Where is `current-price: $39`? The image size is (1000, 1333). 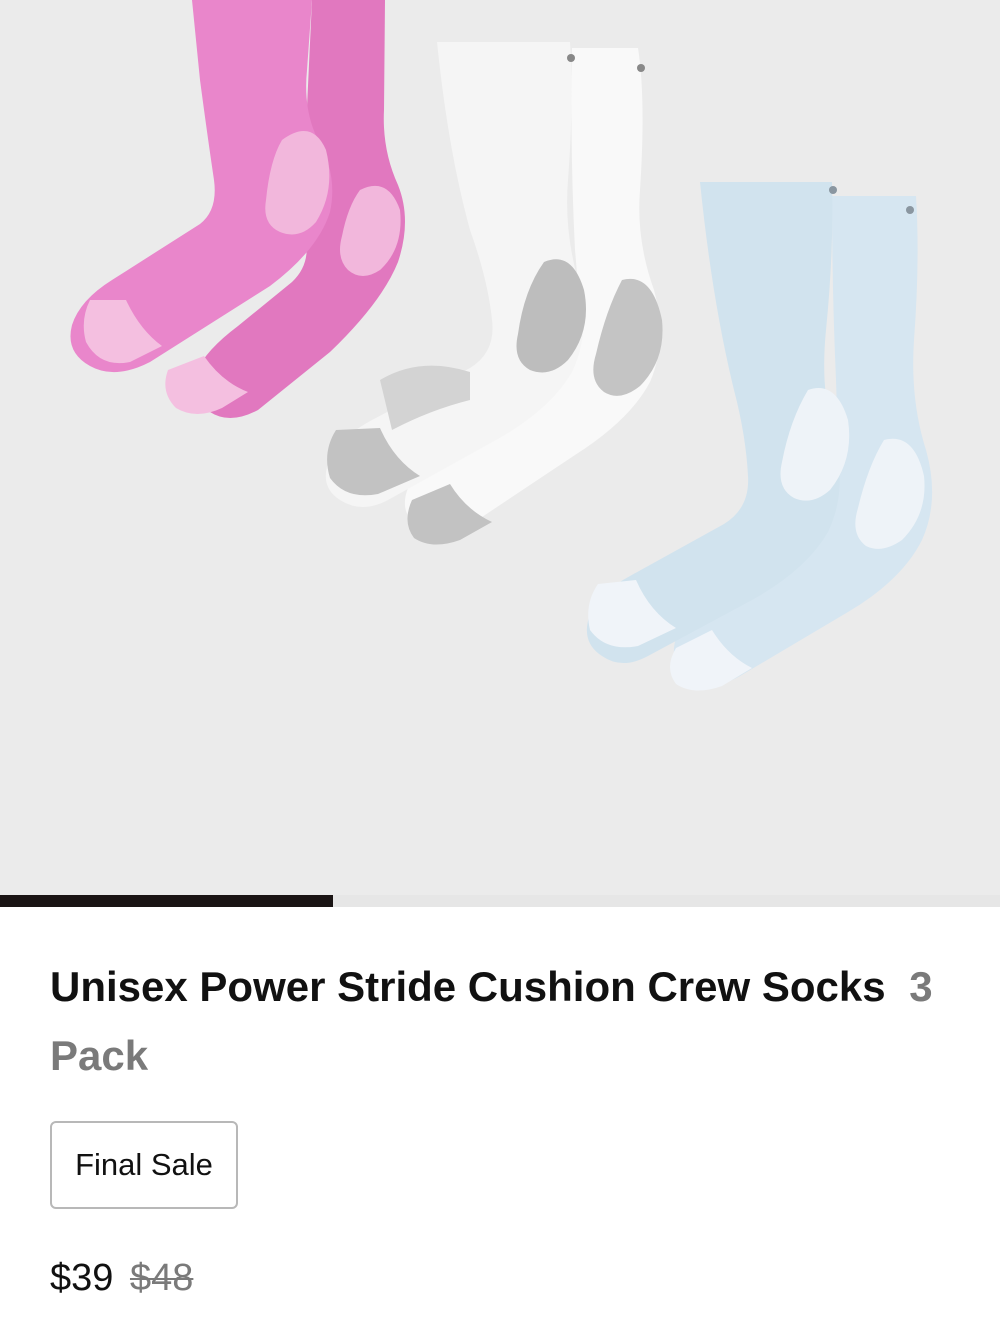
current-price: $39 is located at coordinates (82, 1278).